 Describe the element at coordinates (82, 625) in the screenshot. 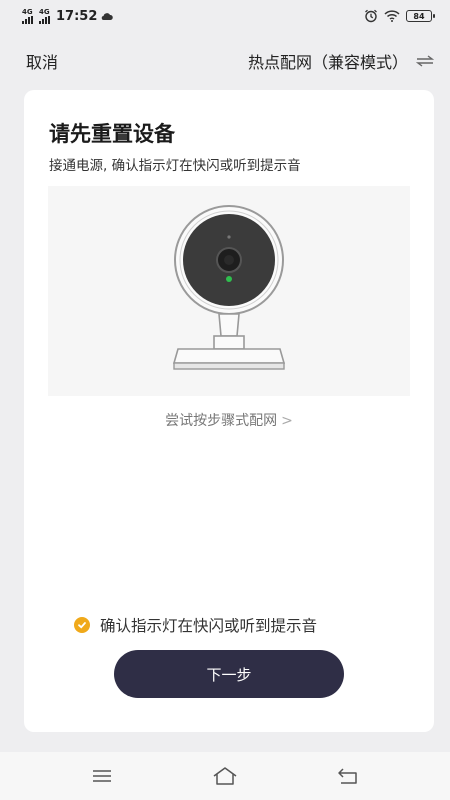

I see `checkmark-icon` at that location.